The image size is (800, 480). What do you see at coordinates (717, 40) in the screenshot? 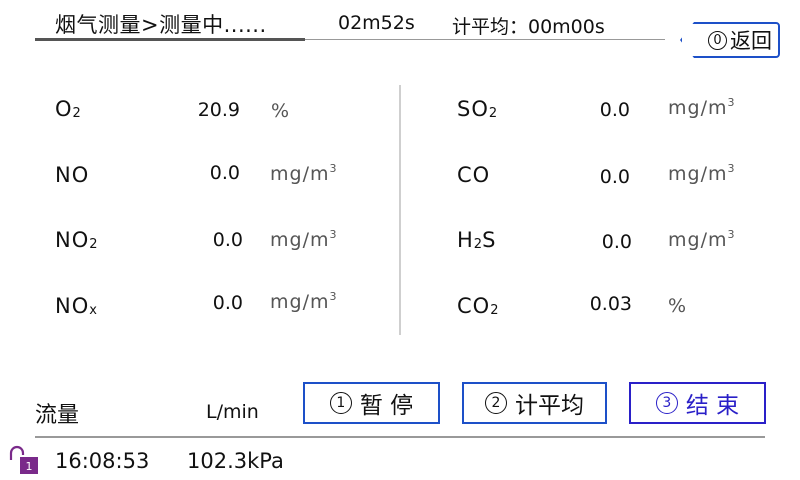
I see `key-zero-icon: 0` at bounding box center [717, 40].